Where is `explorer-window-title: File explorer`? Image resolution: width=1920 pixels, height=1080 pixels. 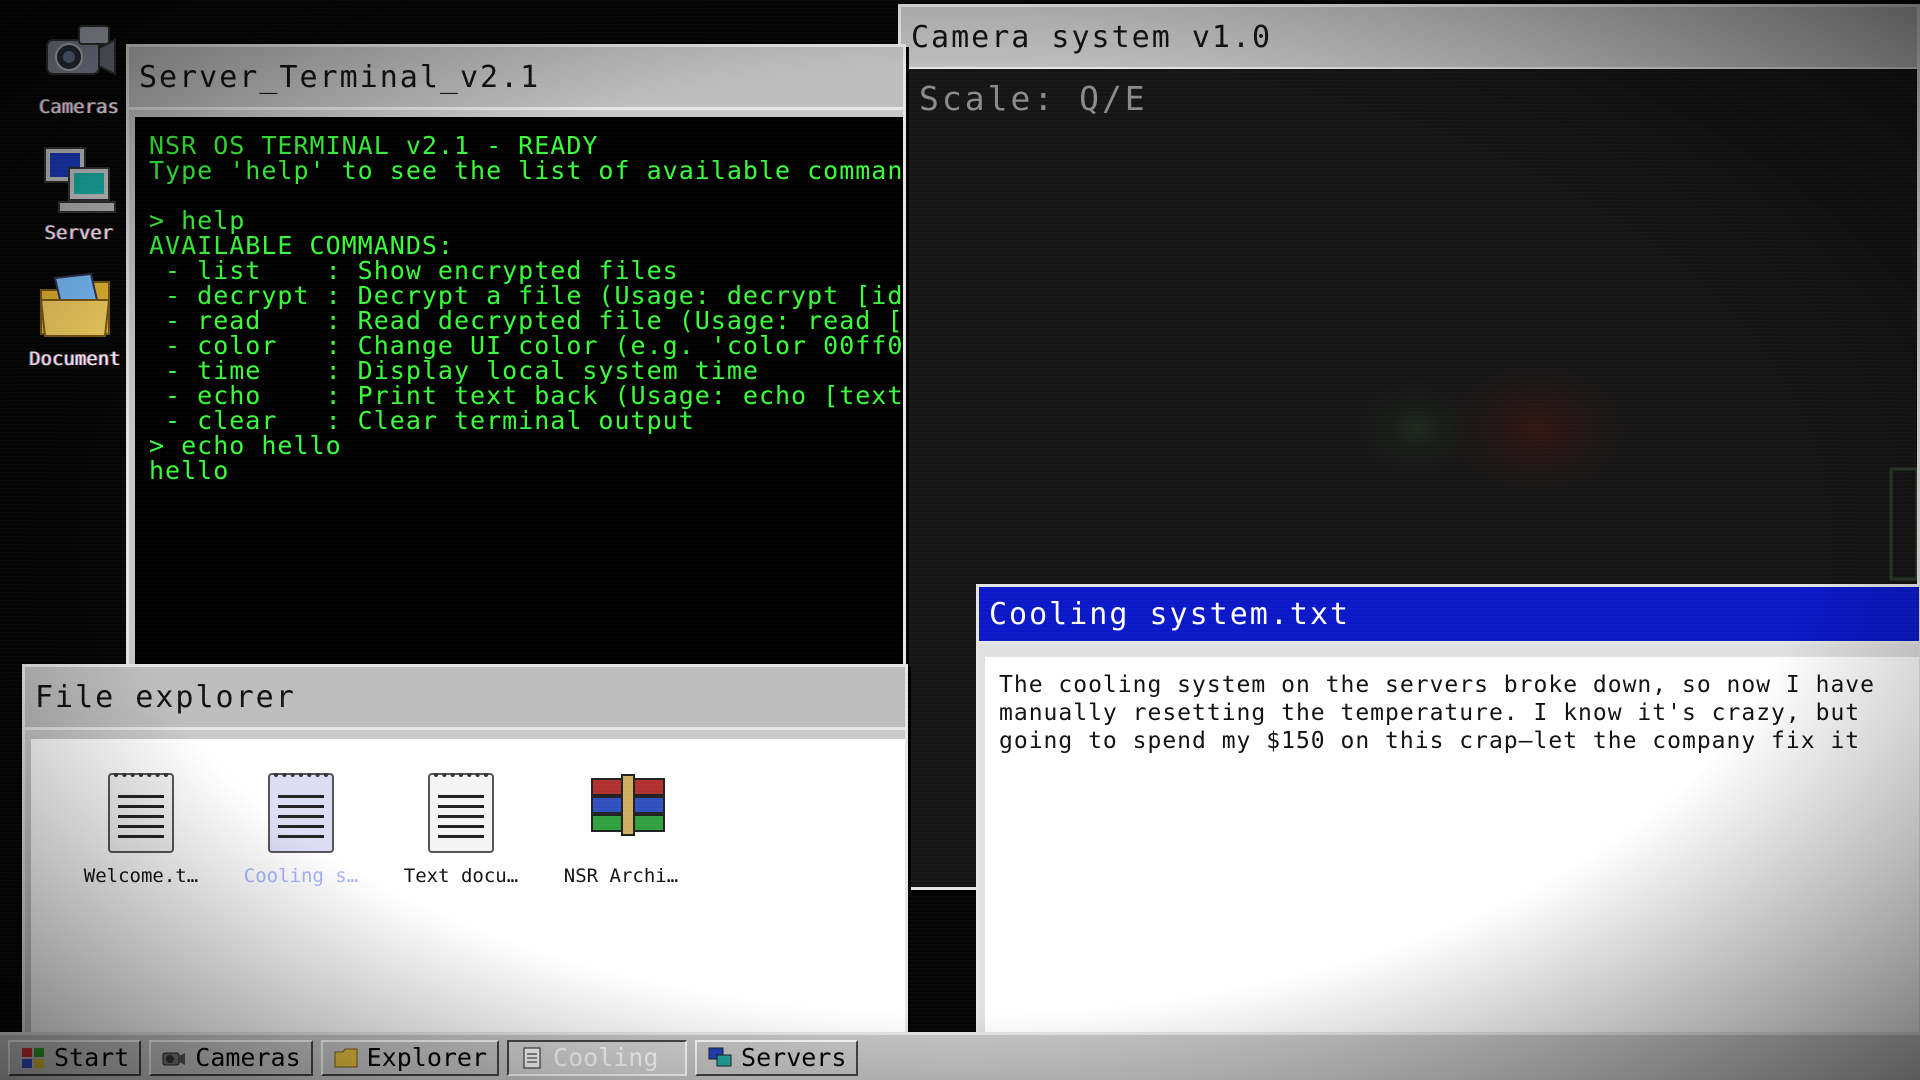
explorer-window-title: File explorer is located at coordinates (165, 697).